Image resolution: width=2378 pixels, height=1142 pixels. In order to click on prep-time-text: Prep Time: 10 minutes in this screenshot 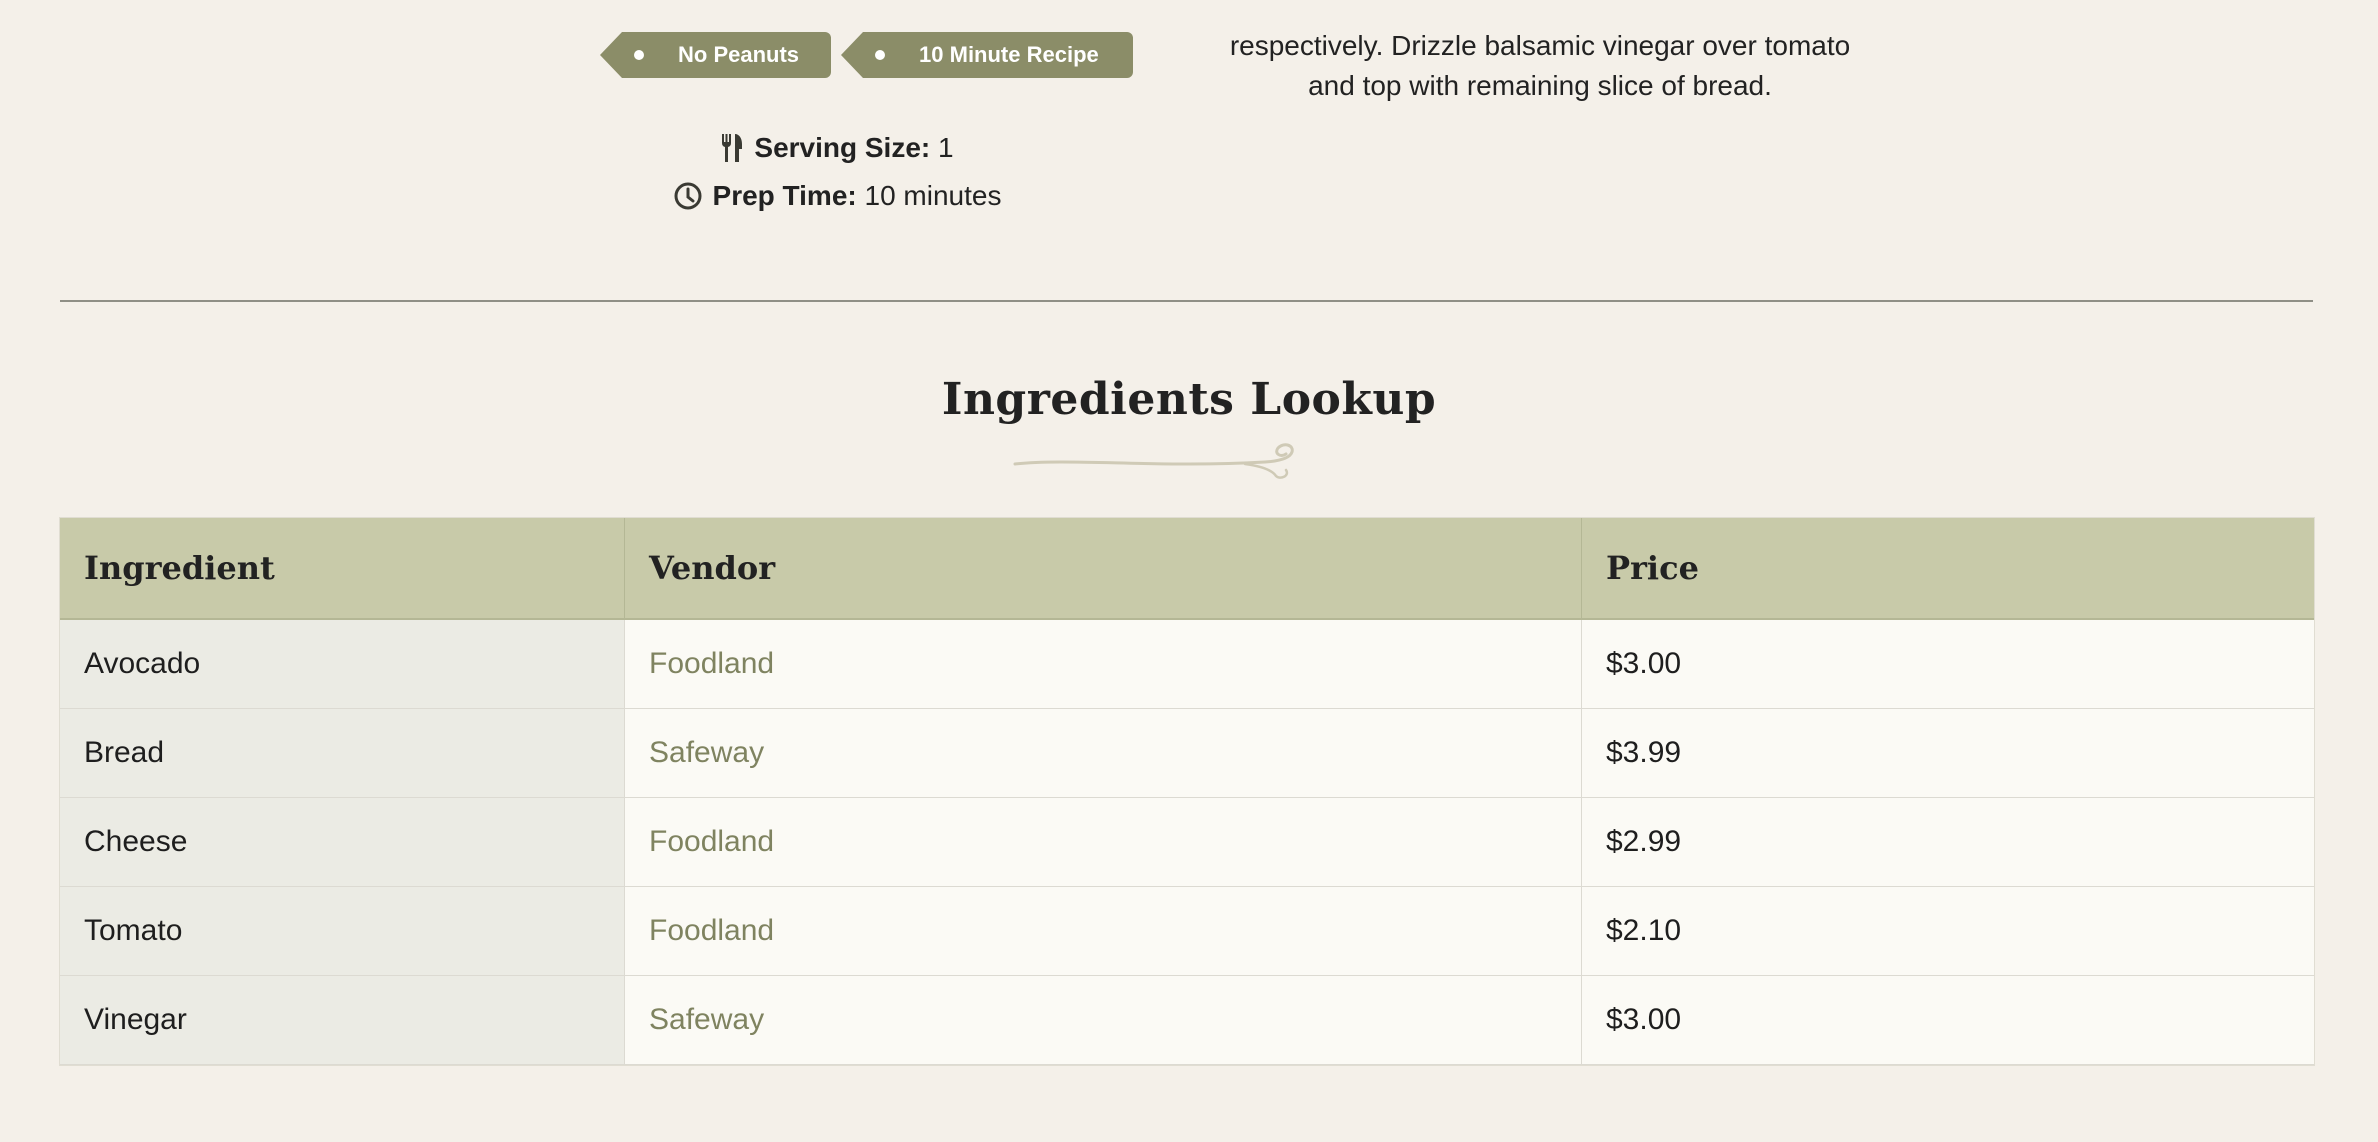, I will do `click(857, 196)`.